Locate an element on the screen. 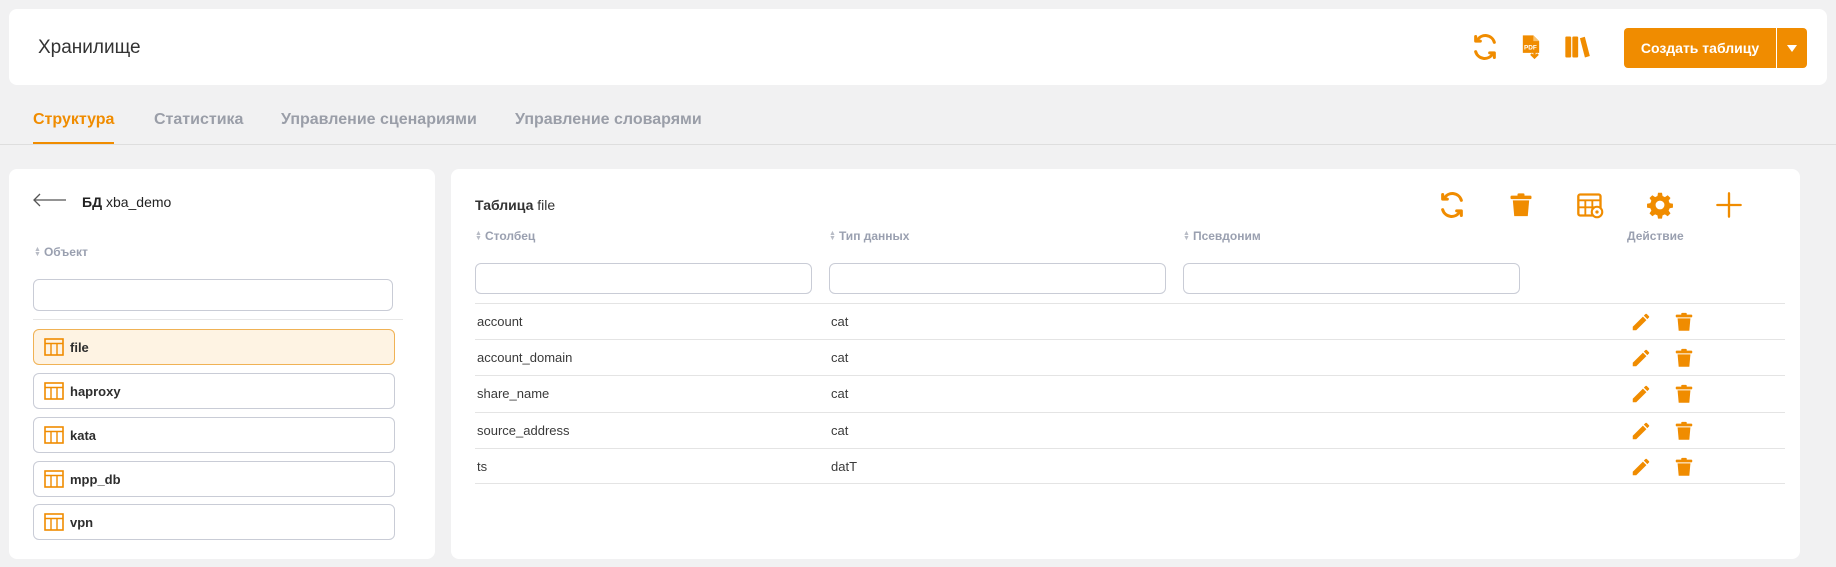  column-filter-input is located at coordinates (643, 278).